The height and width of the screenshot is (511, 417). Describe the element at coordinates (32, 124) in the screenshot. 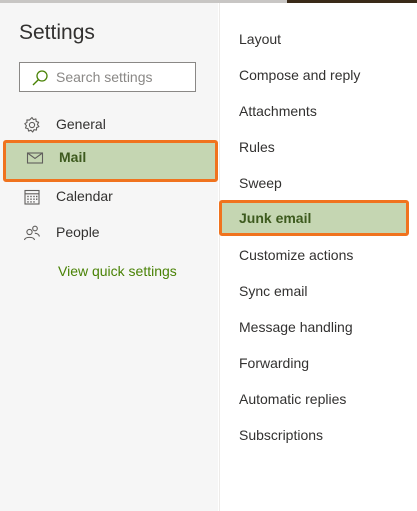

I see `gear-icon` at that location.